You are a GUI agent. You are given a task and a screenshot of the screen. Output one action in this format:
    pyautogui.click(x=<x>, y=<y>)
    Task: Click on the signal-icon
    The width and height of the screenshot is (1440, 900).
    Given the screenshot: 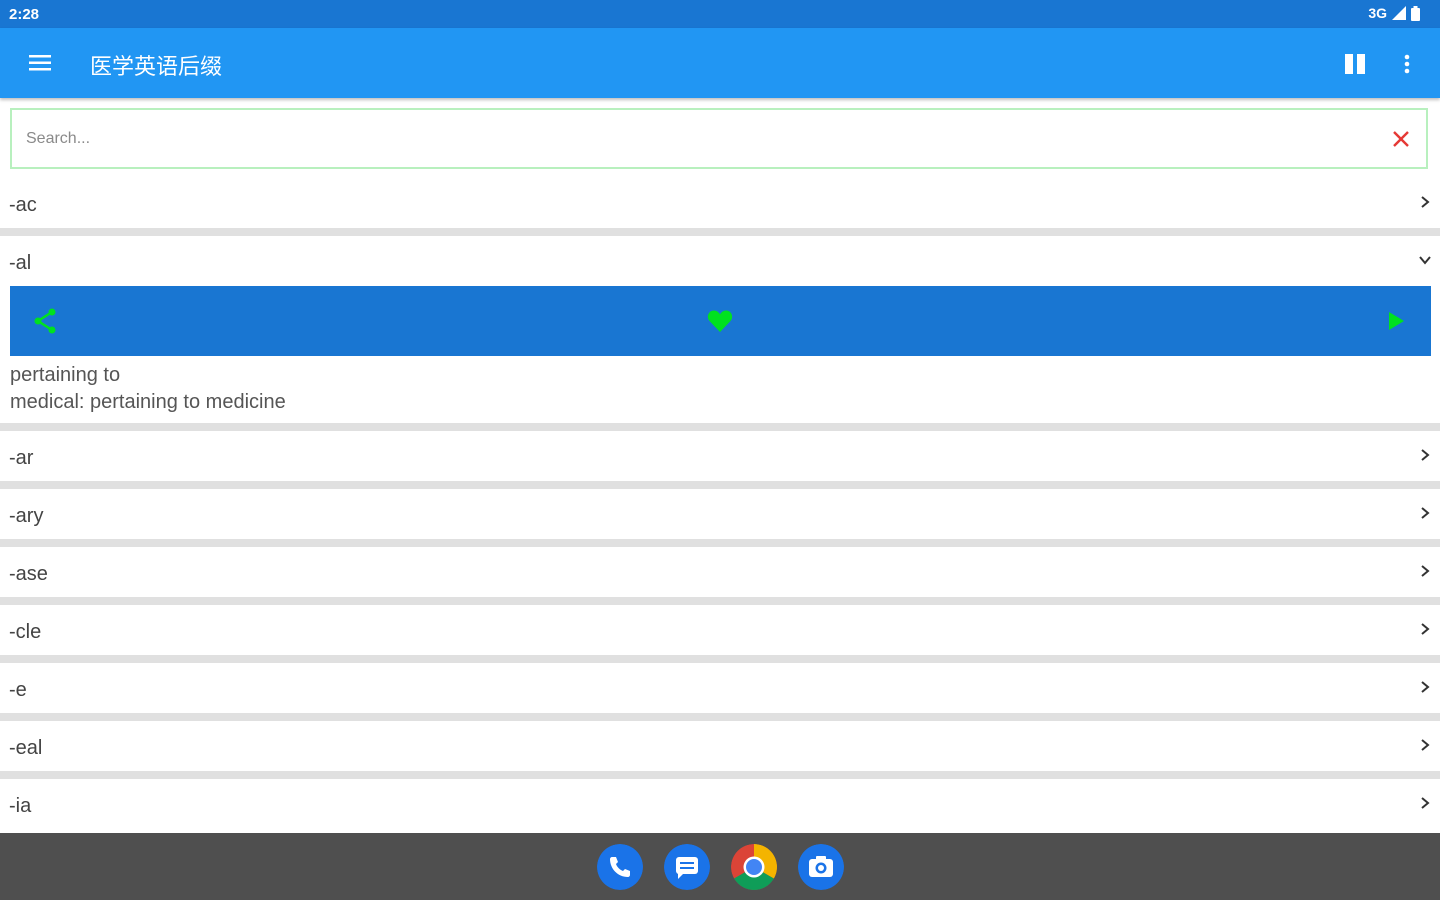 What is the action you would take?
    pyautogui.click(x=1399, y=13)
    